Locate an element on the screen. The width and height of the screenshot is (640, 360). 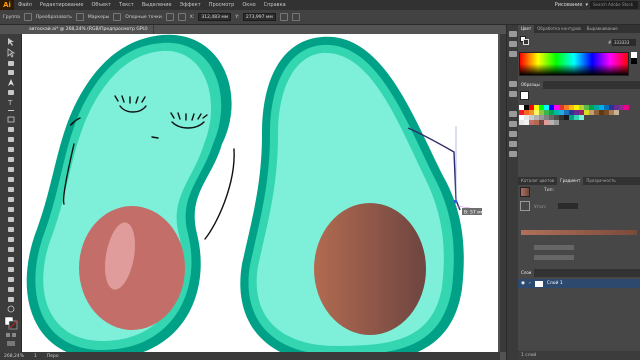
hand-tool-icon is located at coordinates (11, 299).